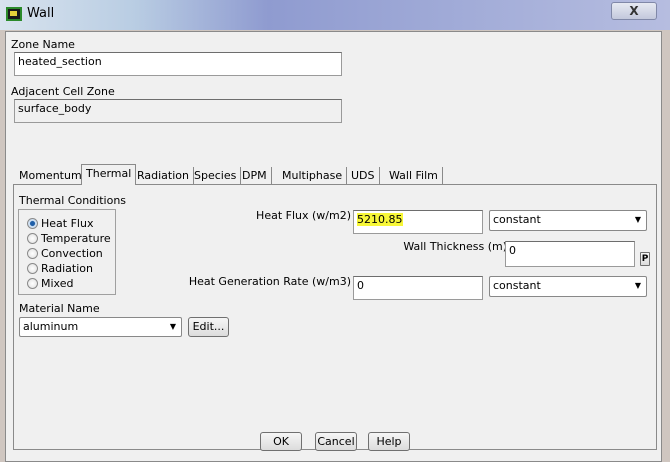 This screenshot has width=670, height=462. Describe the element at coordinates (313, 175) in the screenshot. I see `tab-multiphase: Multiphase` at that location.